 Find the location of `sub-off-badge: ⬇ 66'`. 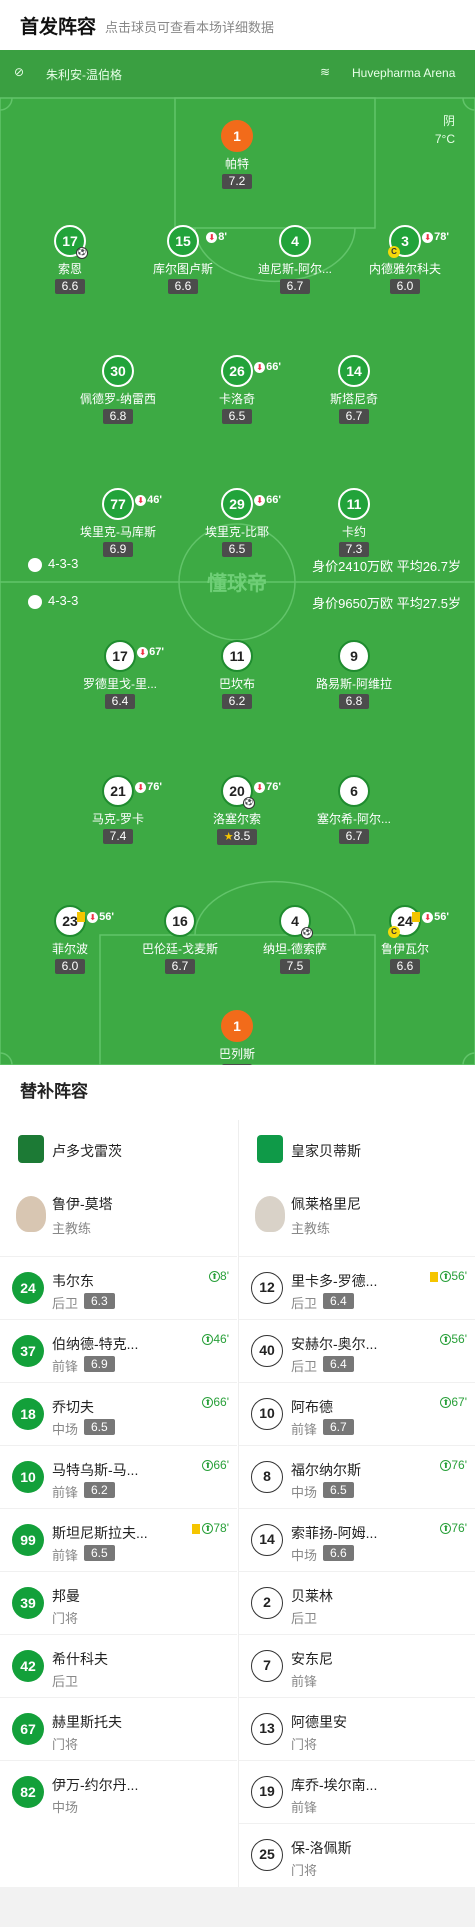

sub-off-badge: ⬇ 66' is located at coordinates (267, 500).